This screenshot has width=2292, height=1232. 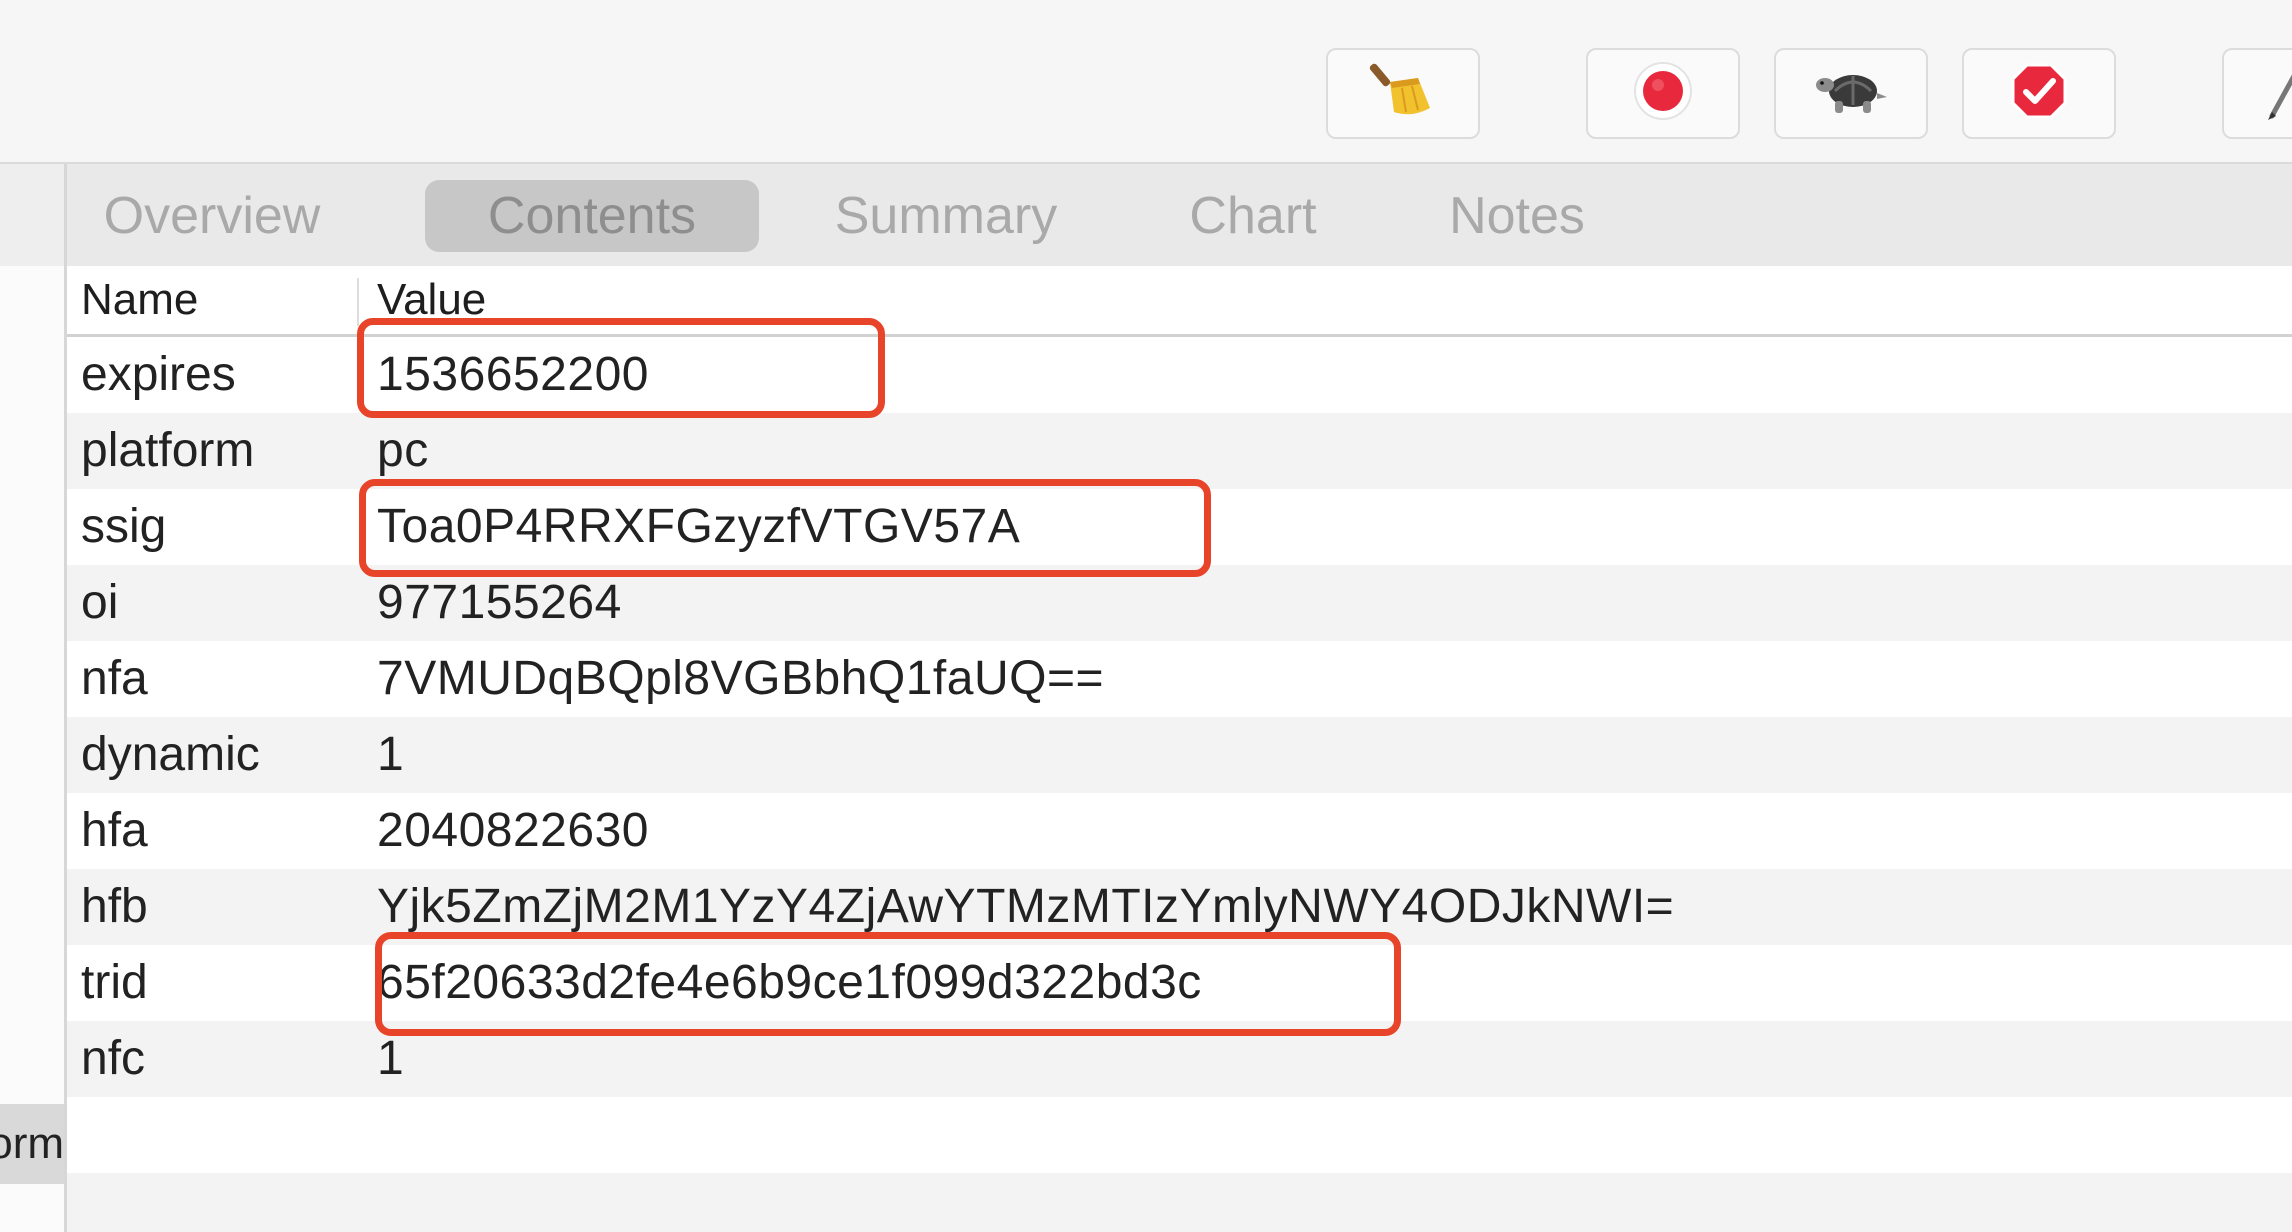 I want to click on row-name: ssig, so click(x=124, y=526).